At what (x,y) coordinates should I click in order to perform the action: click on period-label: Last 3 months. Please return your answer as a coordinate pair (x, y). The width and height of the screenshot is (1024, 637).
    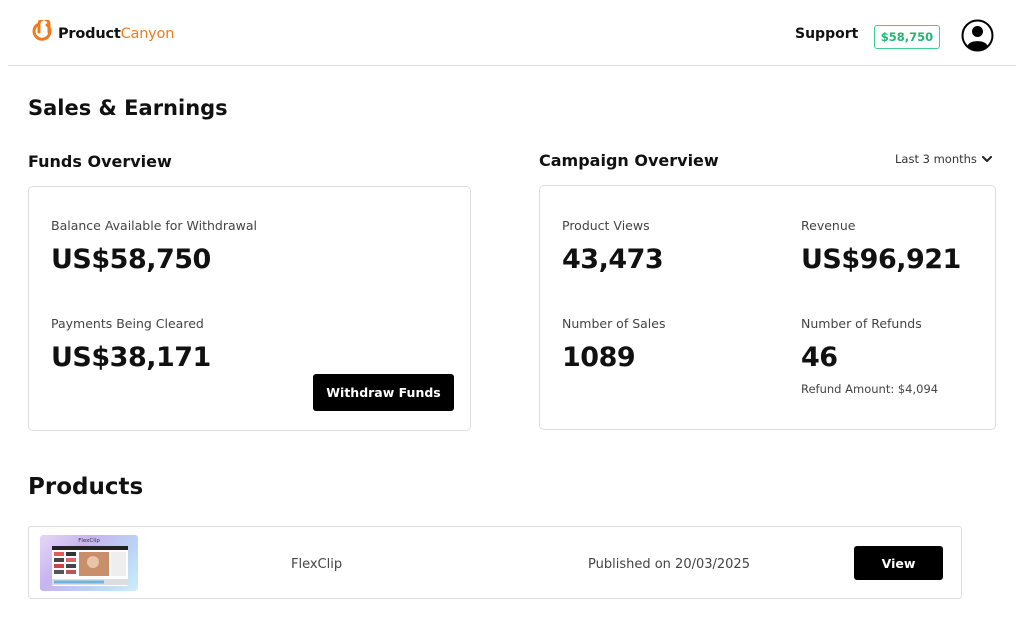
    Looking at the image, I should click on (936, 159).